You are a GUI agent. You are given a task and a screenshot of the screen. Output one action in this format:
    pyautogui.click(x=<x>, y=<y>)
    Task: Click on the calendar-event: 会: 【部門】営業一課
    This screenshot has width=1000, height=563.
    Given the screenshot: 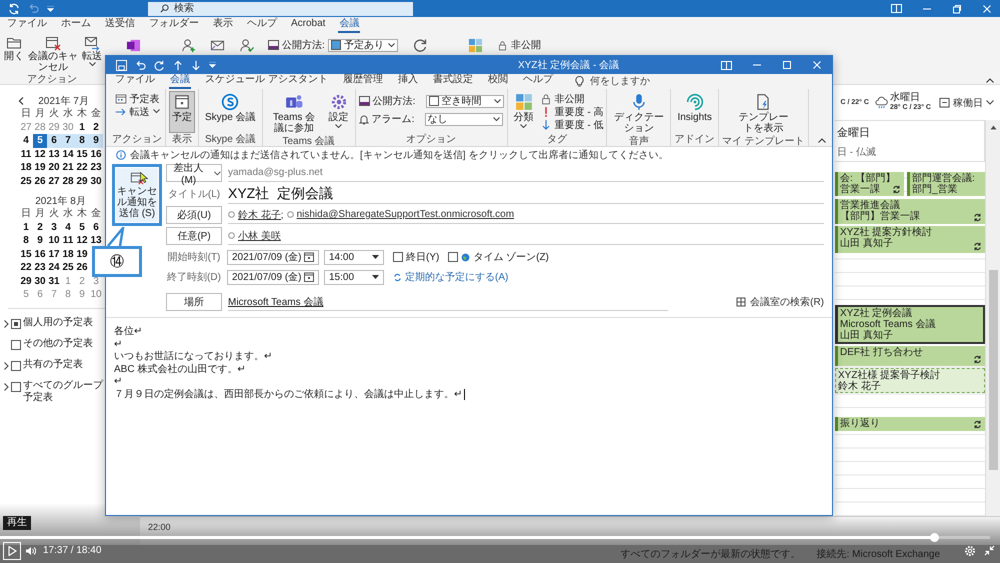 What is the action you would take?
    pyautogui.click(x=869, y=184)
    